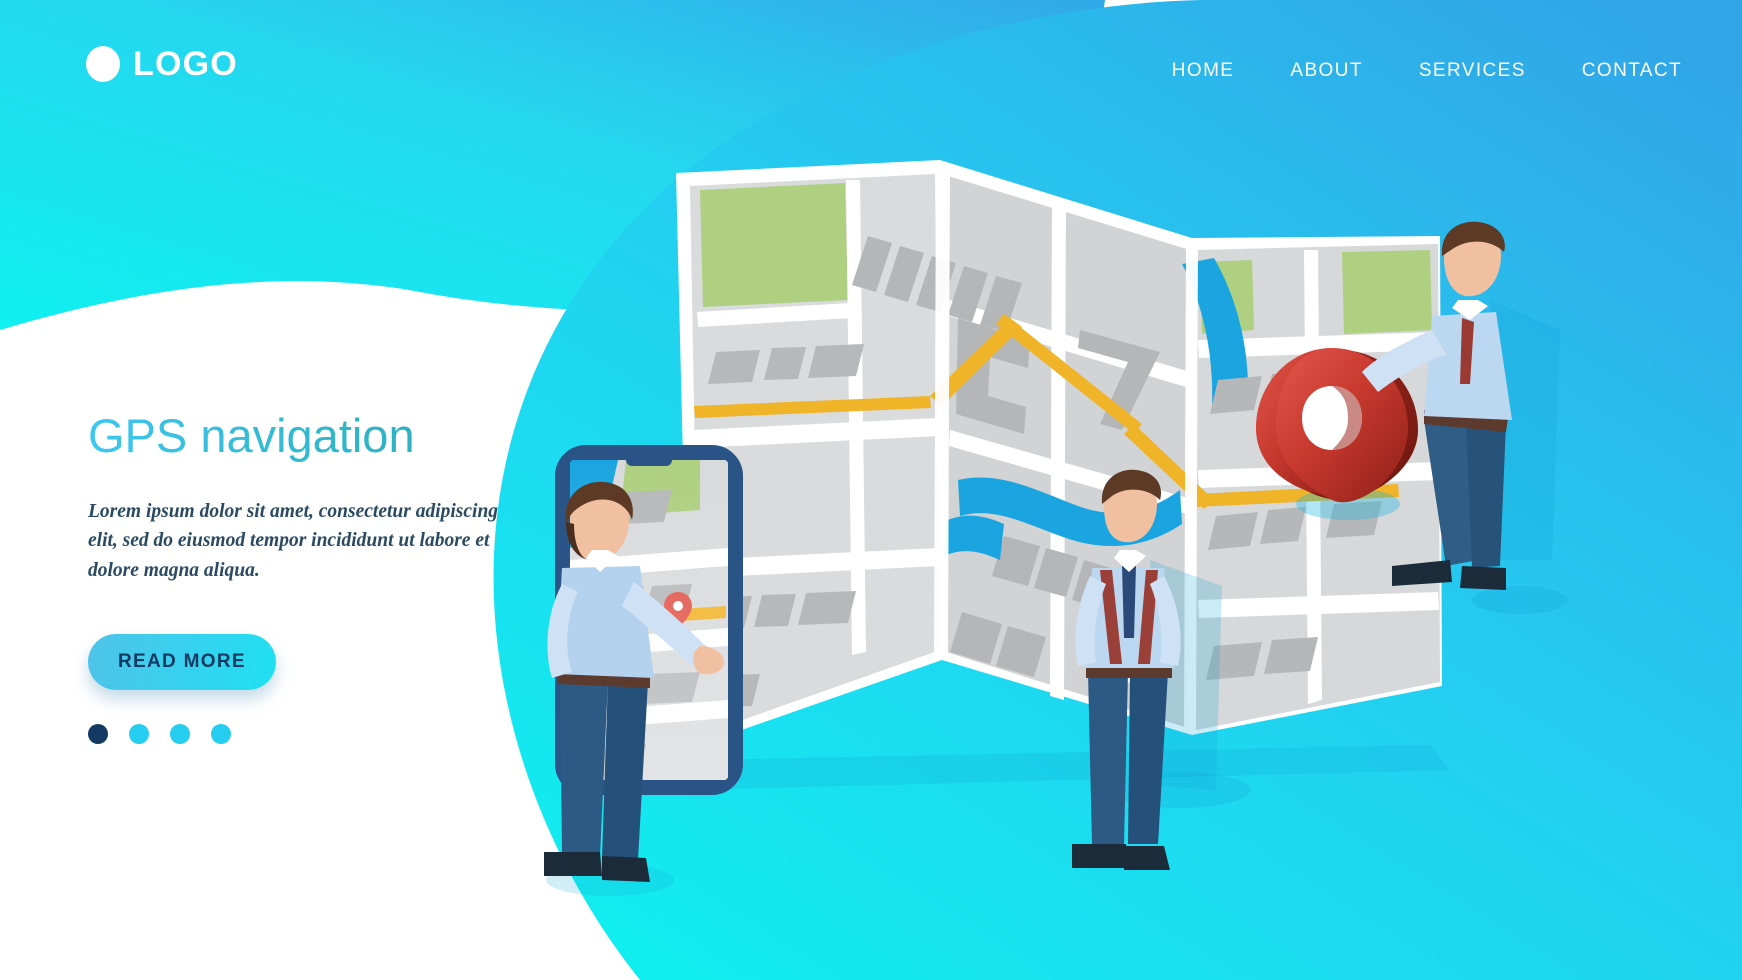 The width and height of the screenshot is (1742, 980). Describe the element at coordinates (103, 64) in the screenshot. I see `circle-logo-icon` at that location.